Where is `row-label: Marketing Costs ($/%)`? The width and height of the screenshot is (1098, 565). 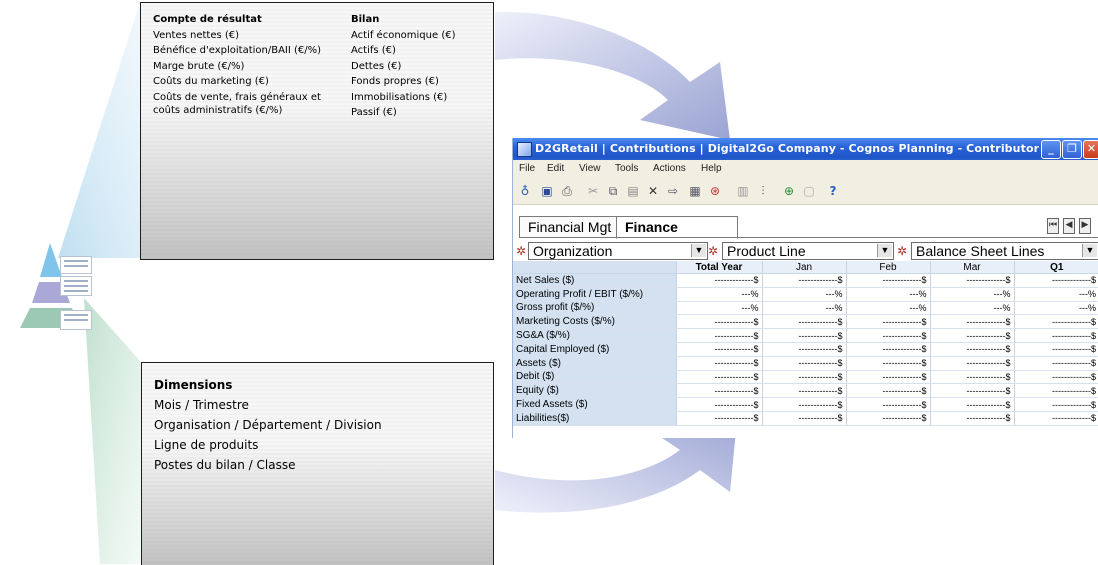 row-label: Marketing Costs ($/%) is located at coordinates (594, 322).